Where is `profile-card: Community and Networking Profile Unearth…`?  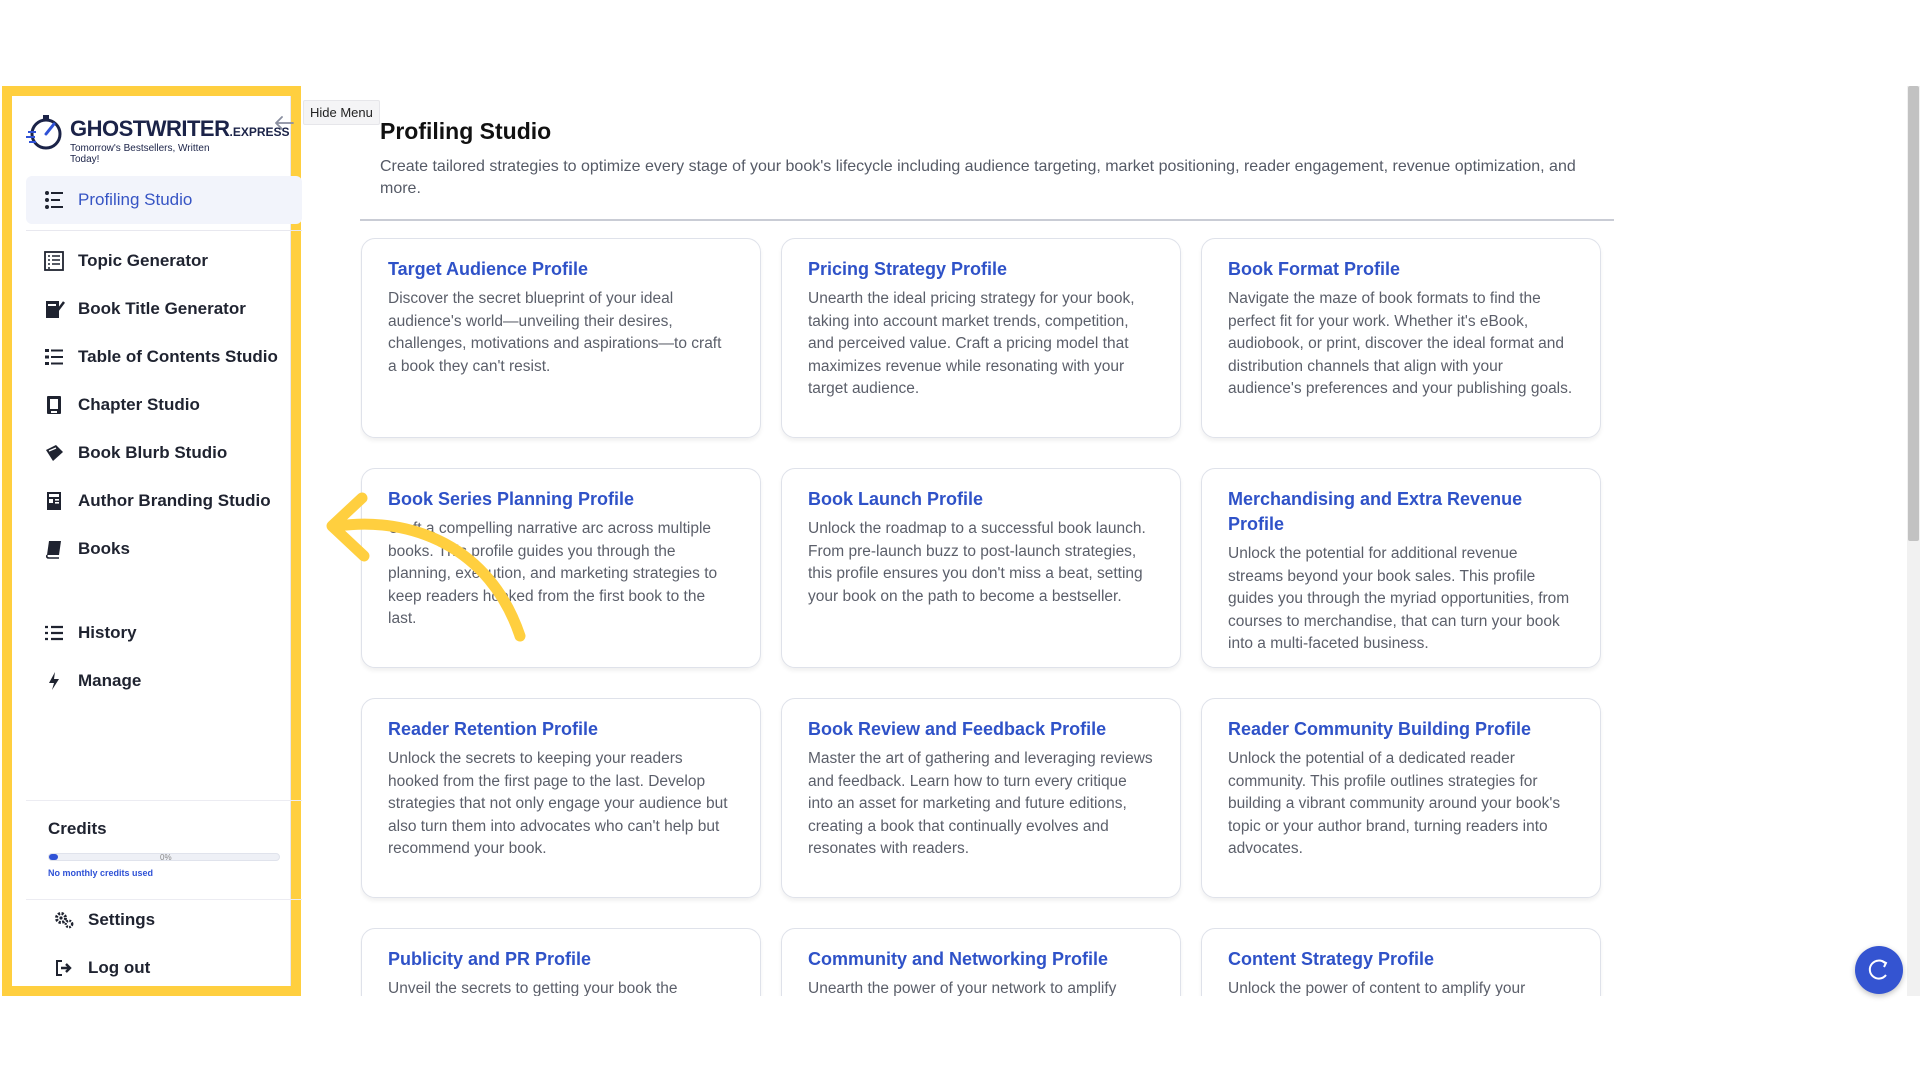 profile-card: Community and Networking Profile Unearth… is located at coordinates (981, 962).